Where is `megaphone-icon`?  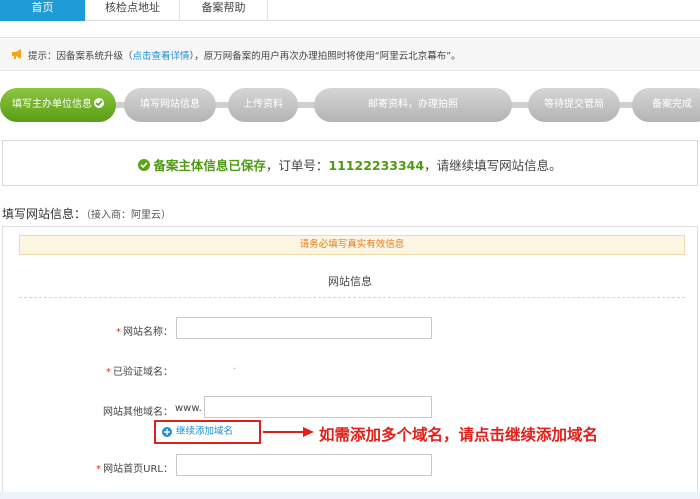 megaphone-icon is located at coordinates (18, 54).